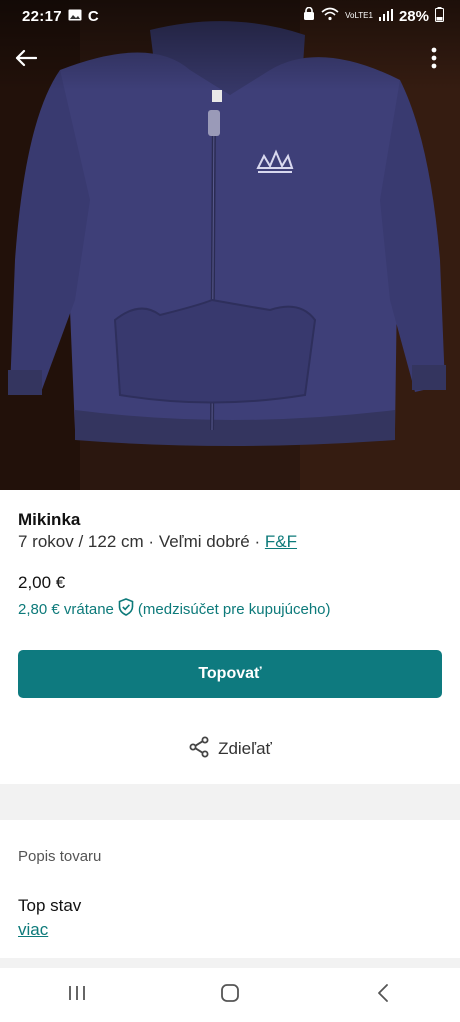 The image size is (460, 1022). I want to click on home-icon, so click(230, 995).